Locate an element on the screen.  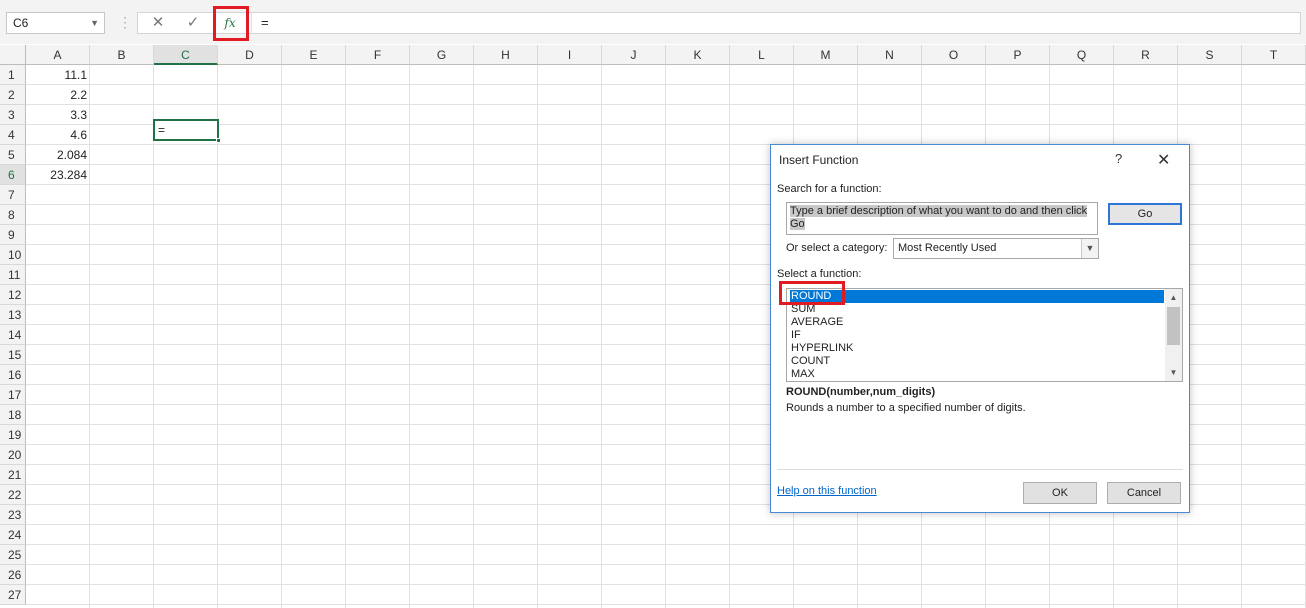
column-header-i: I is located at coordinates (570, 55).